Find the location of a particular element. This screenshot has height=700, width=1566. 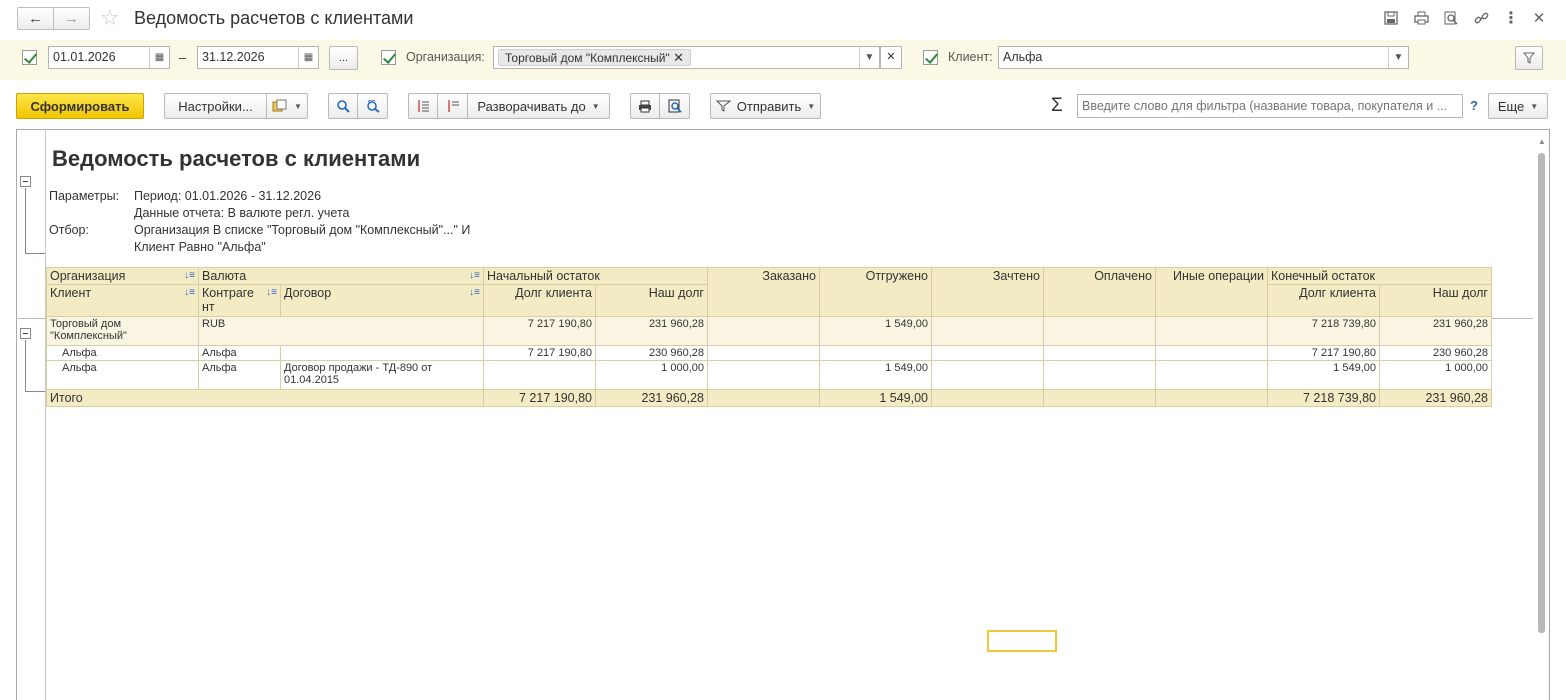

cell-contract is located at coordinates (382, 353).